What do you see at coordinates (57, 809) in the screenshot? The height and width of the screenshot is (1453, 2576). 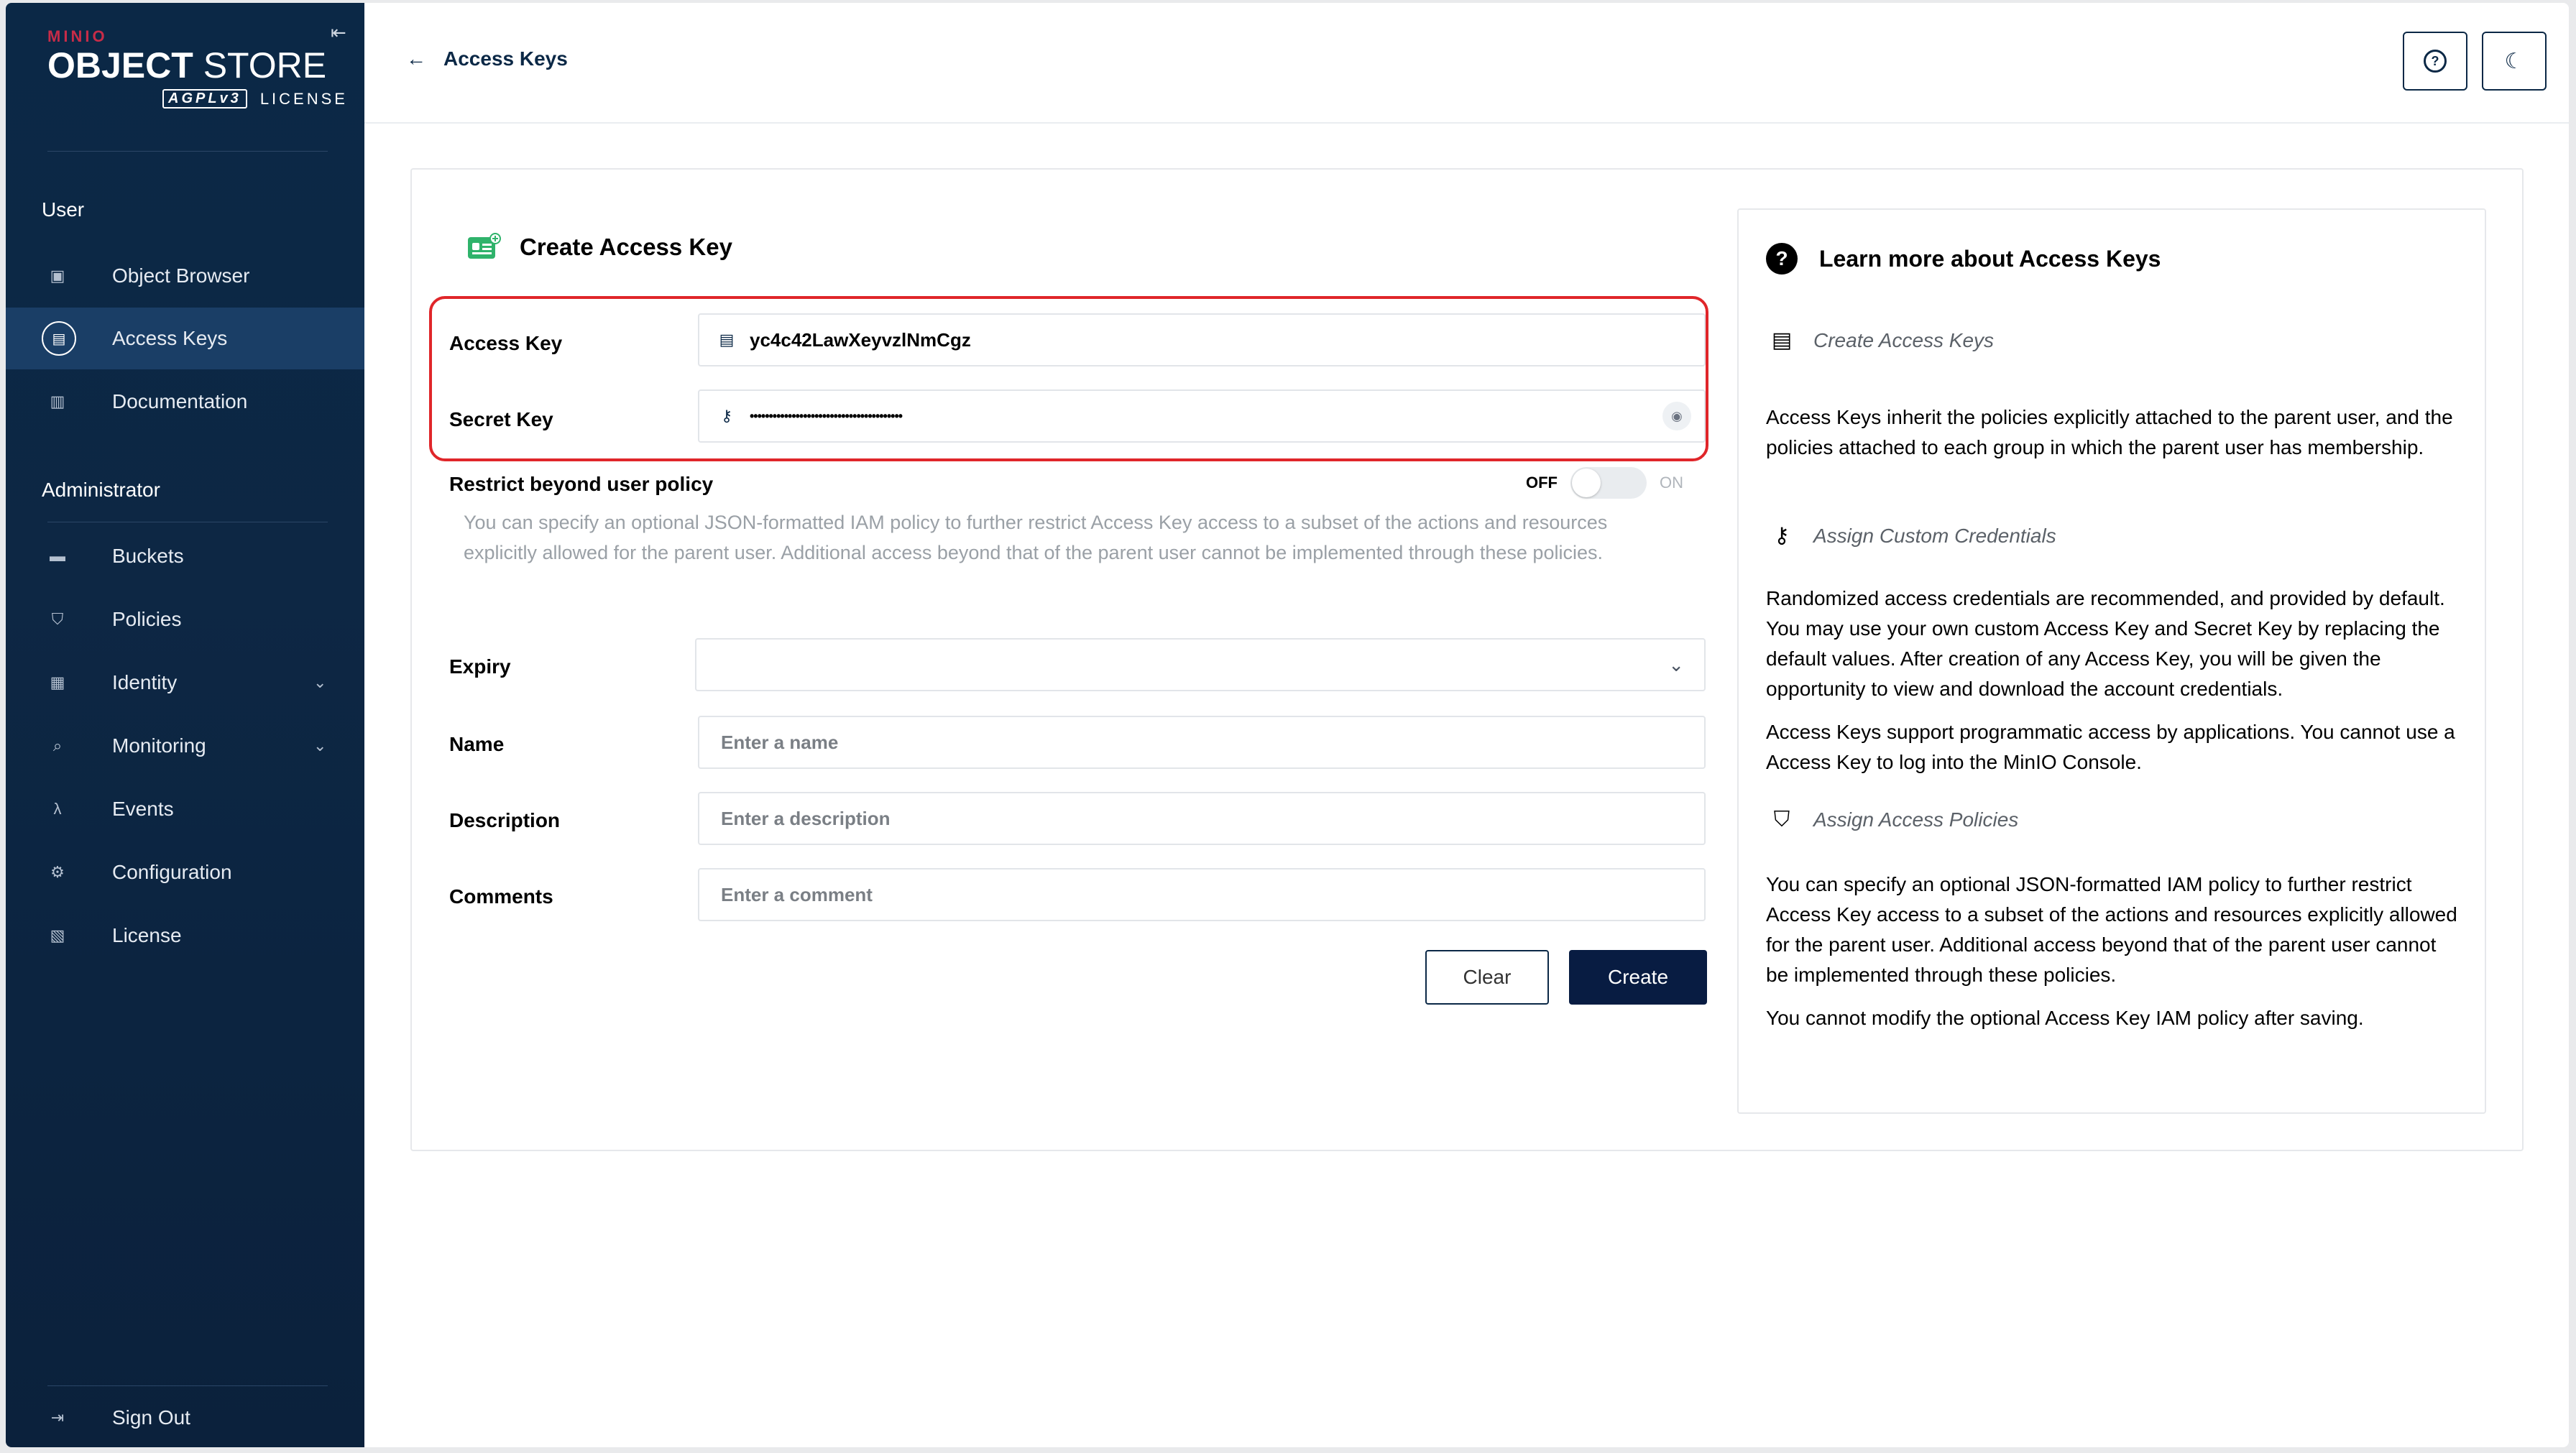 I see `lambda-icon: λ` at bounding box center [57, 809].